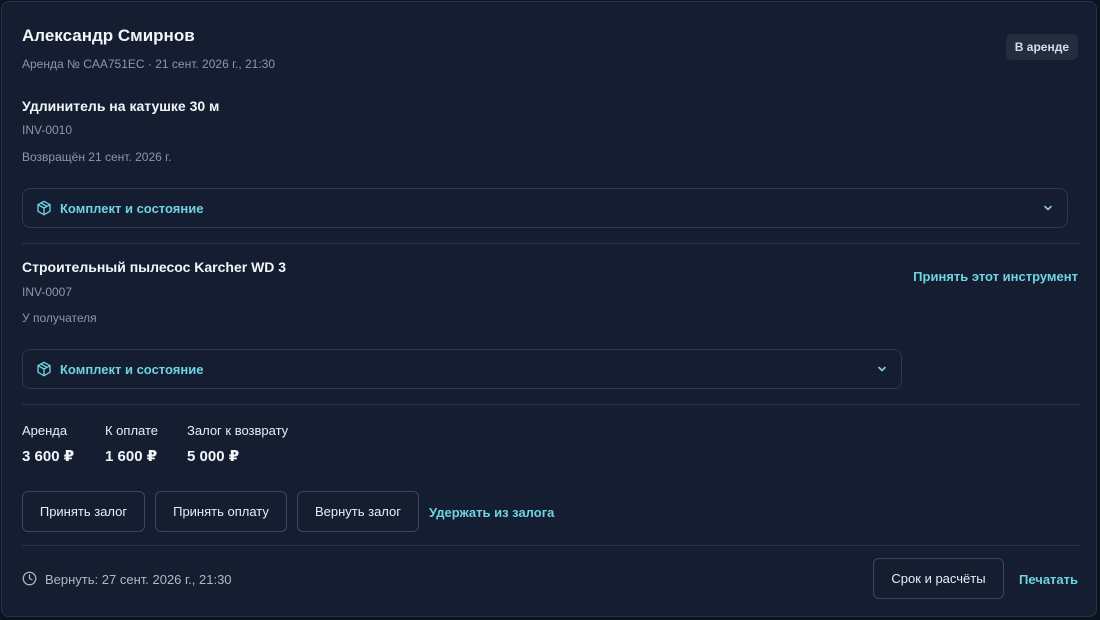  Describe the element at coordinates (108, 35) in the screenshot. I see `customer-name: Александр Смирнов` at that location.